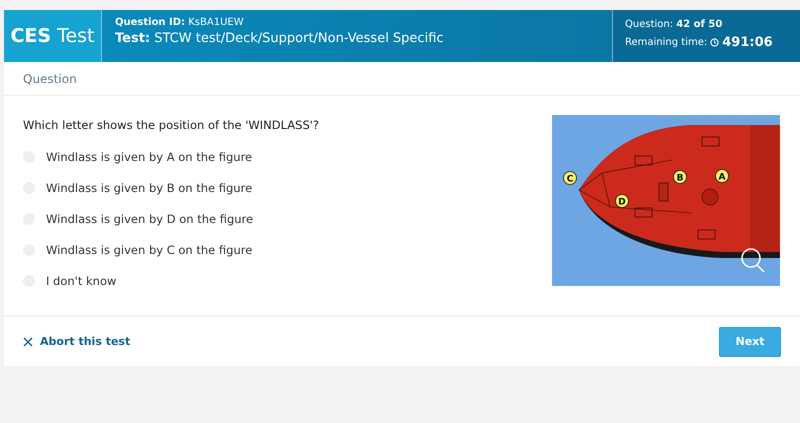 This screenshot has height=423, width=800. I want to click on clock-icon, so click(715, 42).